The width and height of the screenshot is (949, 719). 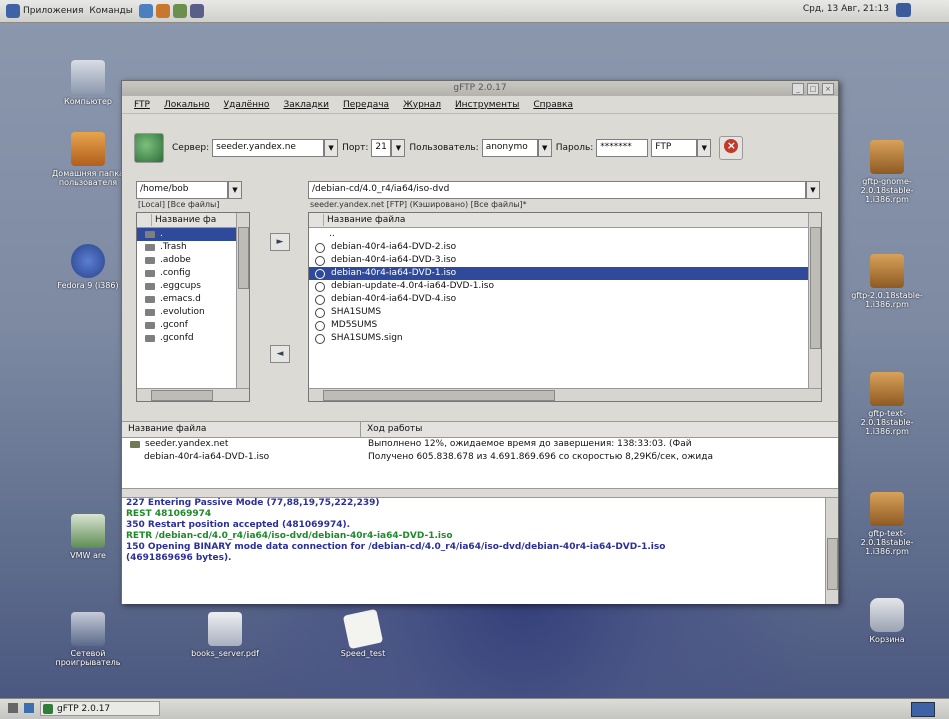 What do you see at coordinates (135, 444) in the screenshot?
I see `server-icon` at bounding box center [135, 444].